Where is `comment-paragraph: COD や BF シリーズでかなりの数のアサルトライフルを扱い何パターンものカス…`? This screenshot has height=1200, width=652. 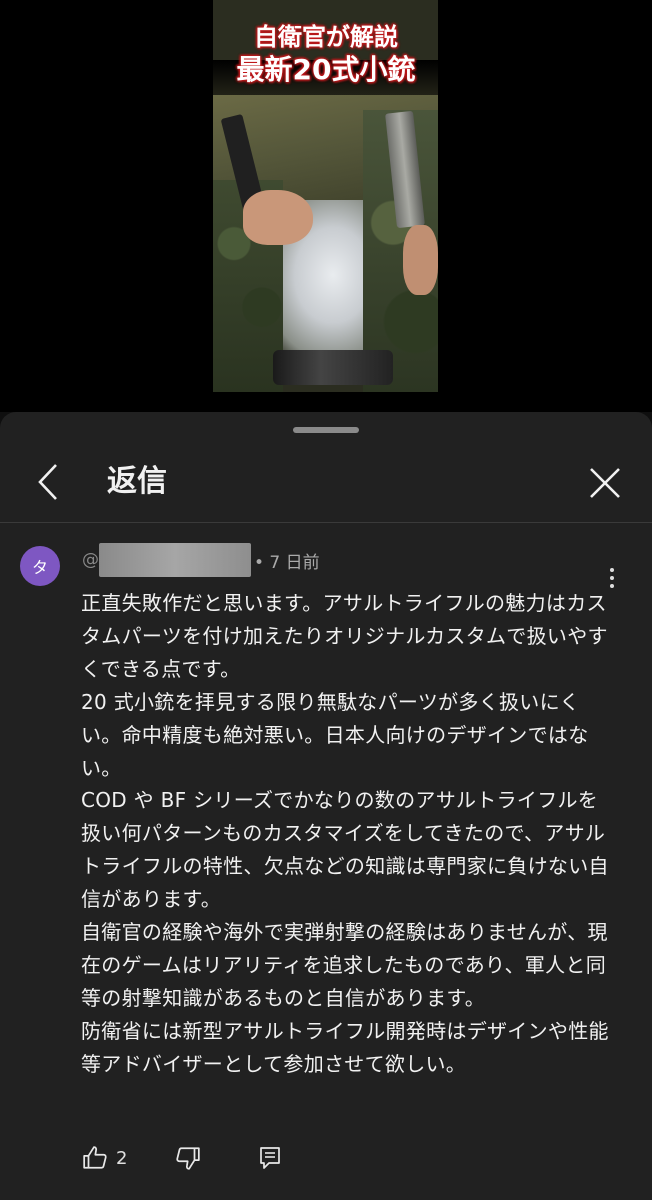
comment-paragraph: COD や BF シリーズでかなりの数のアサルトライフルを扱い何パターンものカス… is located at coordinates (345, 850).